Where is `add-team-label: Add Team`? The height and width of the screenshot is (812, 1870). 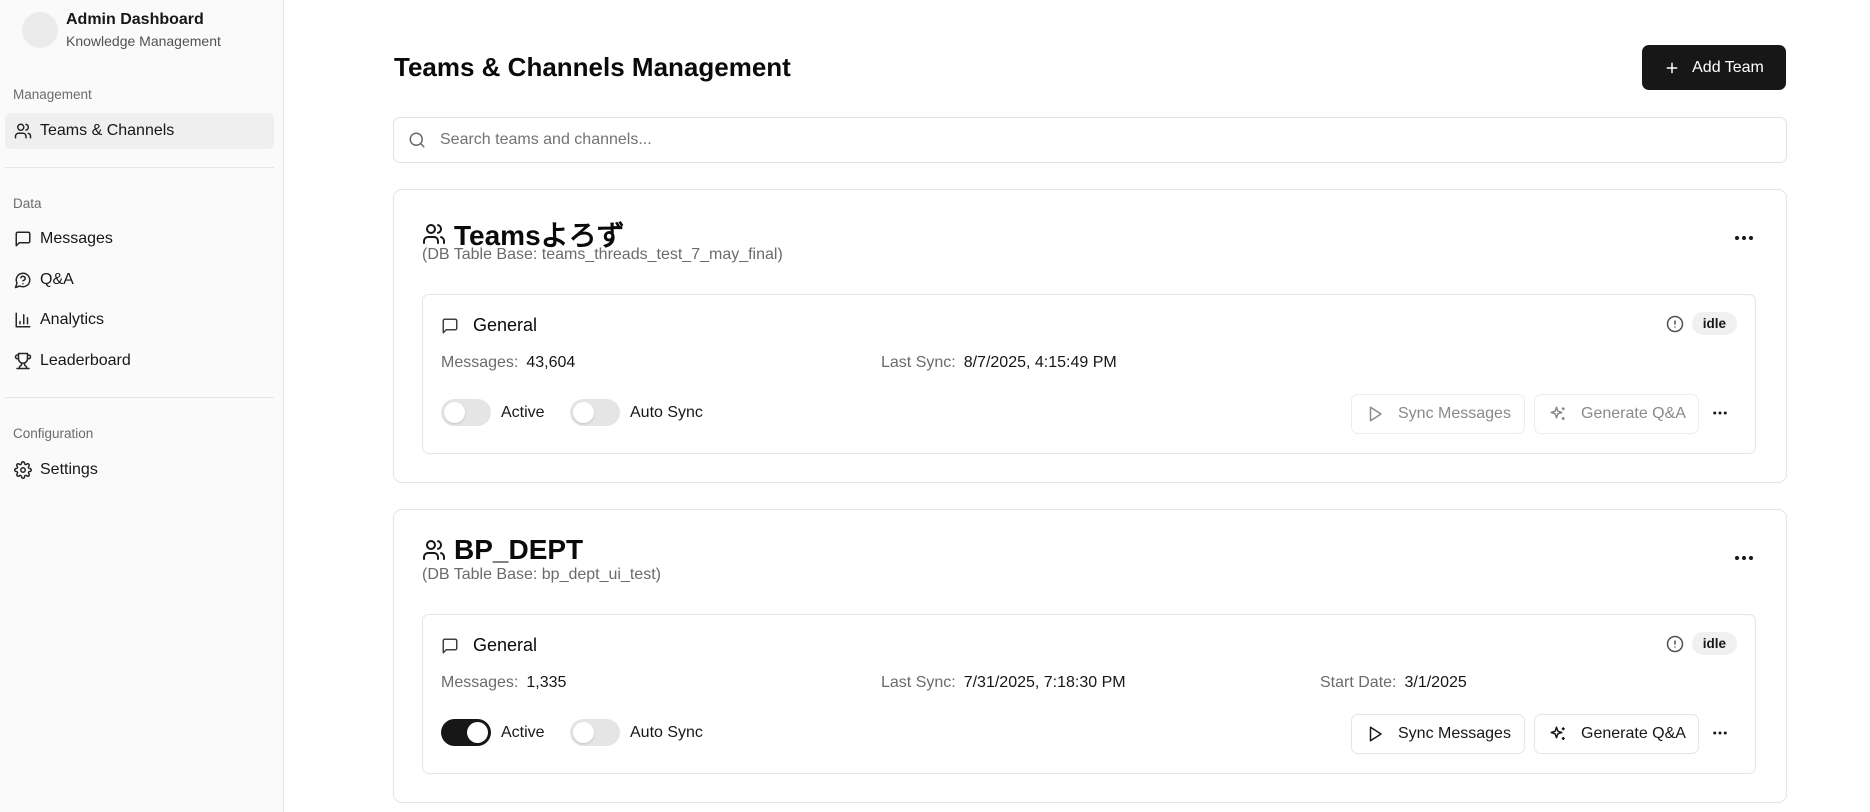 add-team-label: Add Team is located at coordinates (1728, 67).